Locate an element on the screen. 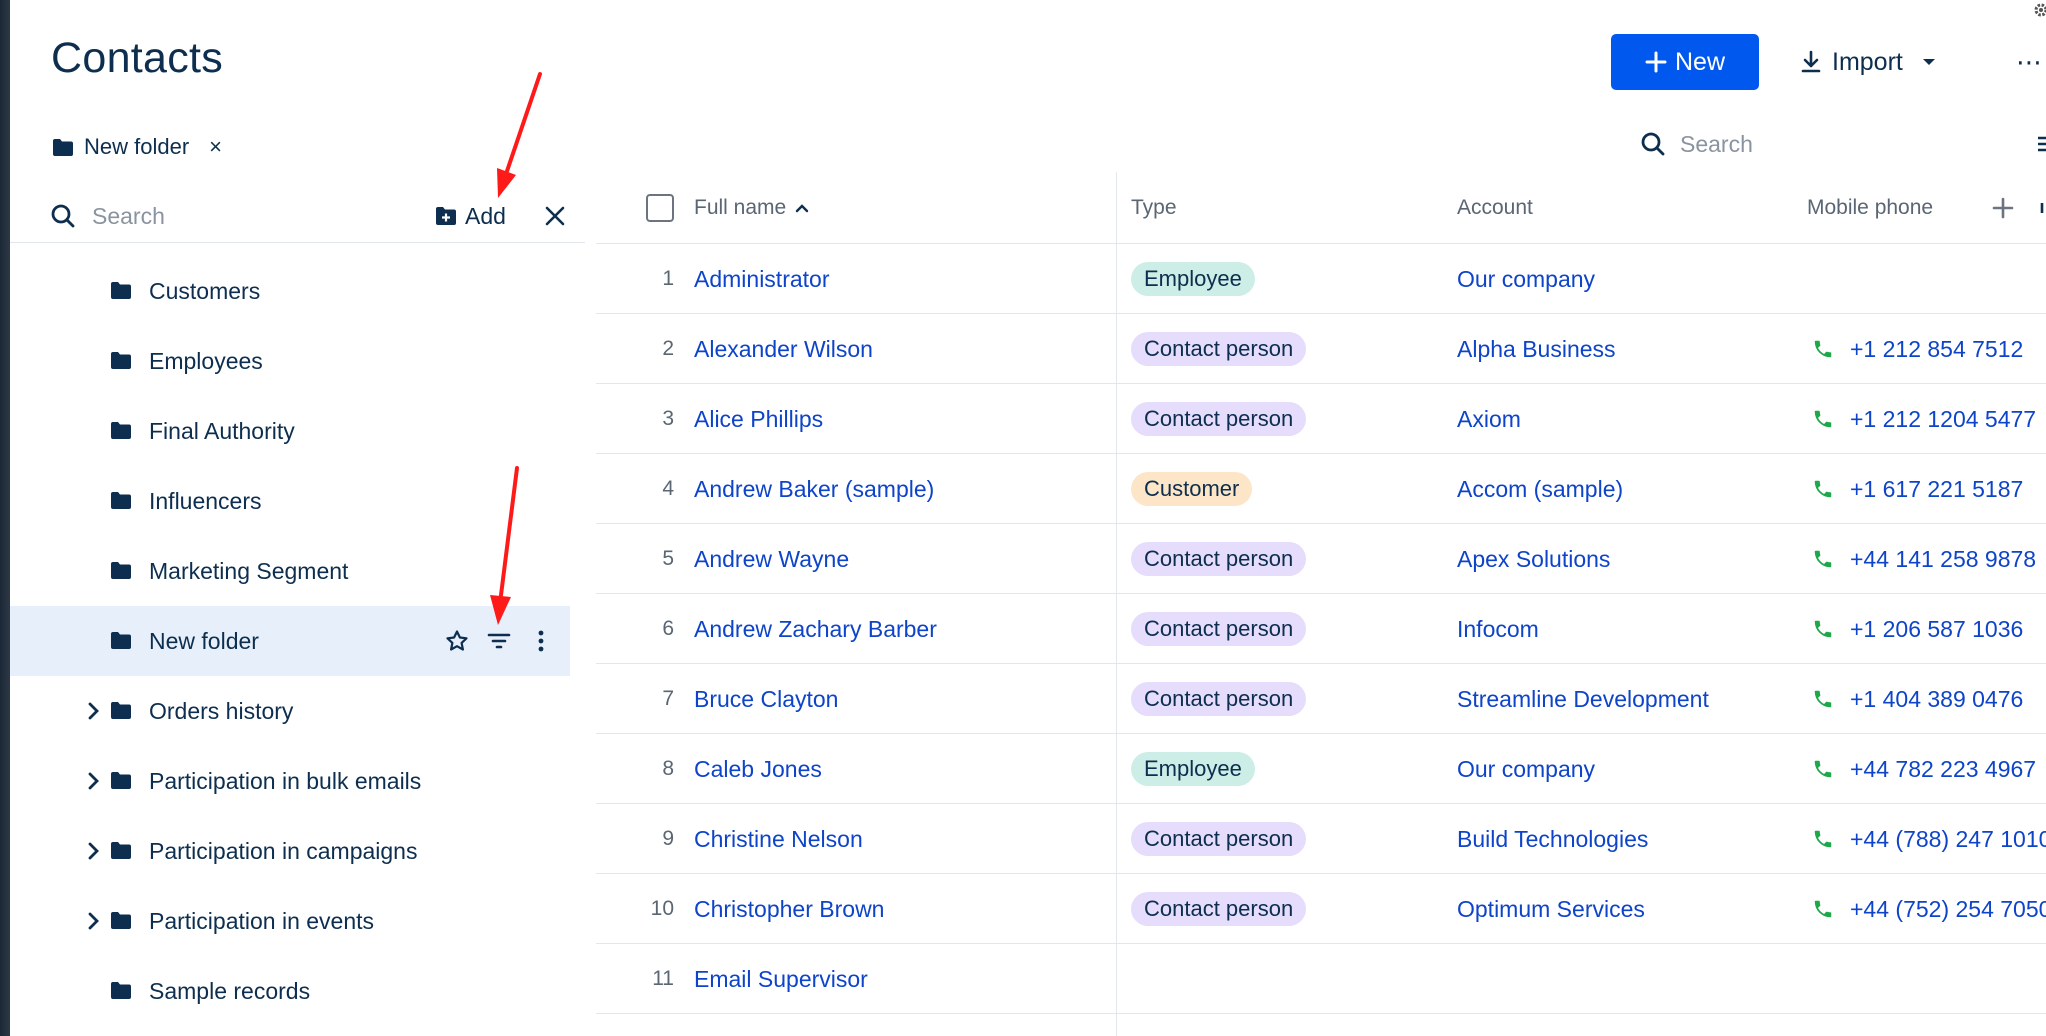 Image resolution: width=2046 pixels, height=1036 pixels. annotation-arrow-filter is located at coordinates (504, 545).